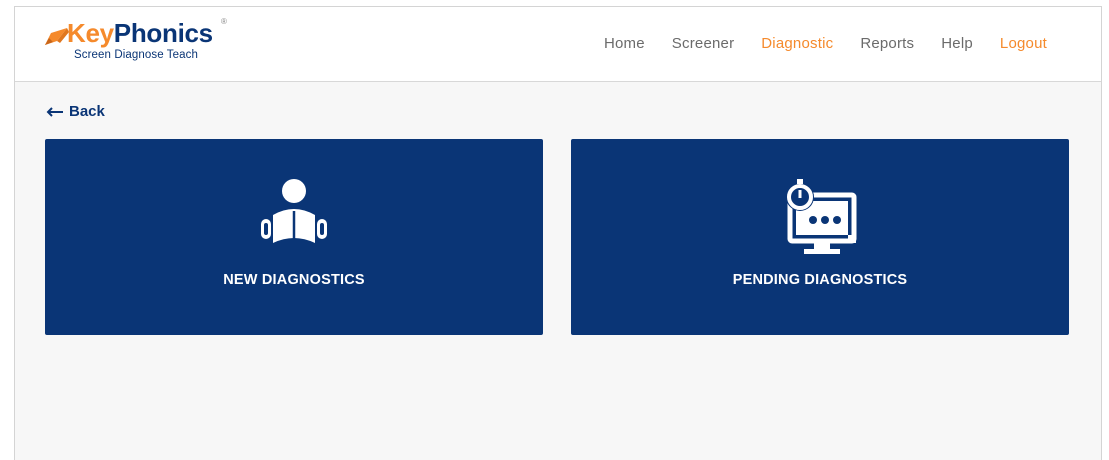 The image size is (1109, 460). I want to click on pencil-logo-icon, so click(57, 36).